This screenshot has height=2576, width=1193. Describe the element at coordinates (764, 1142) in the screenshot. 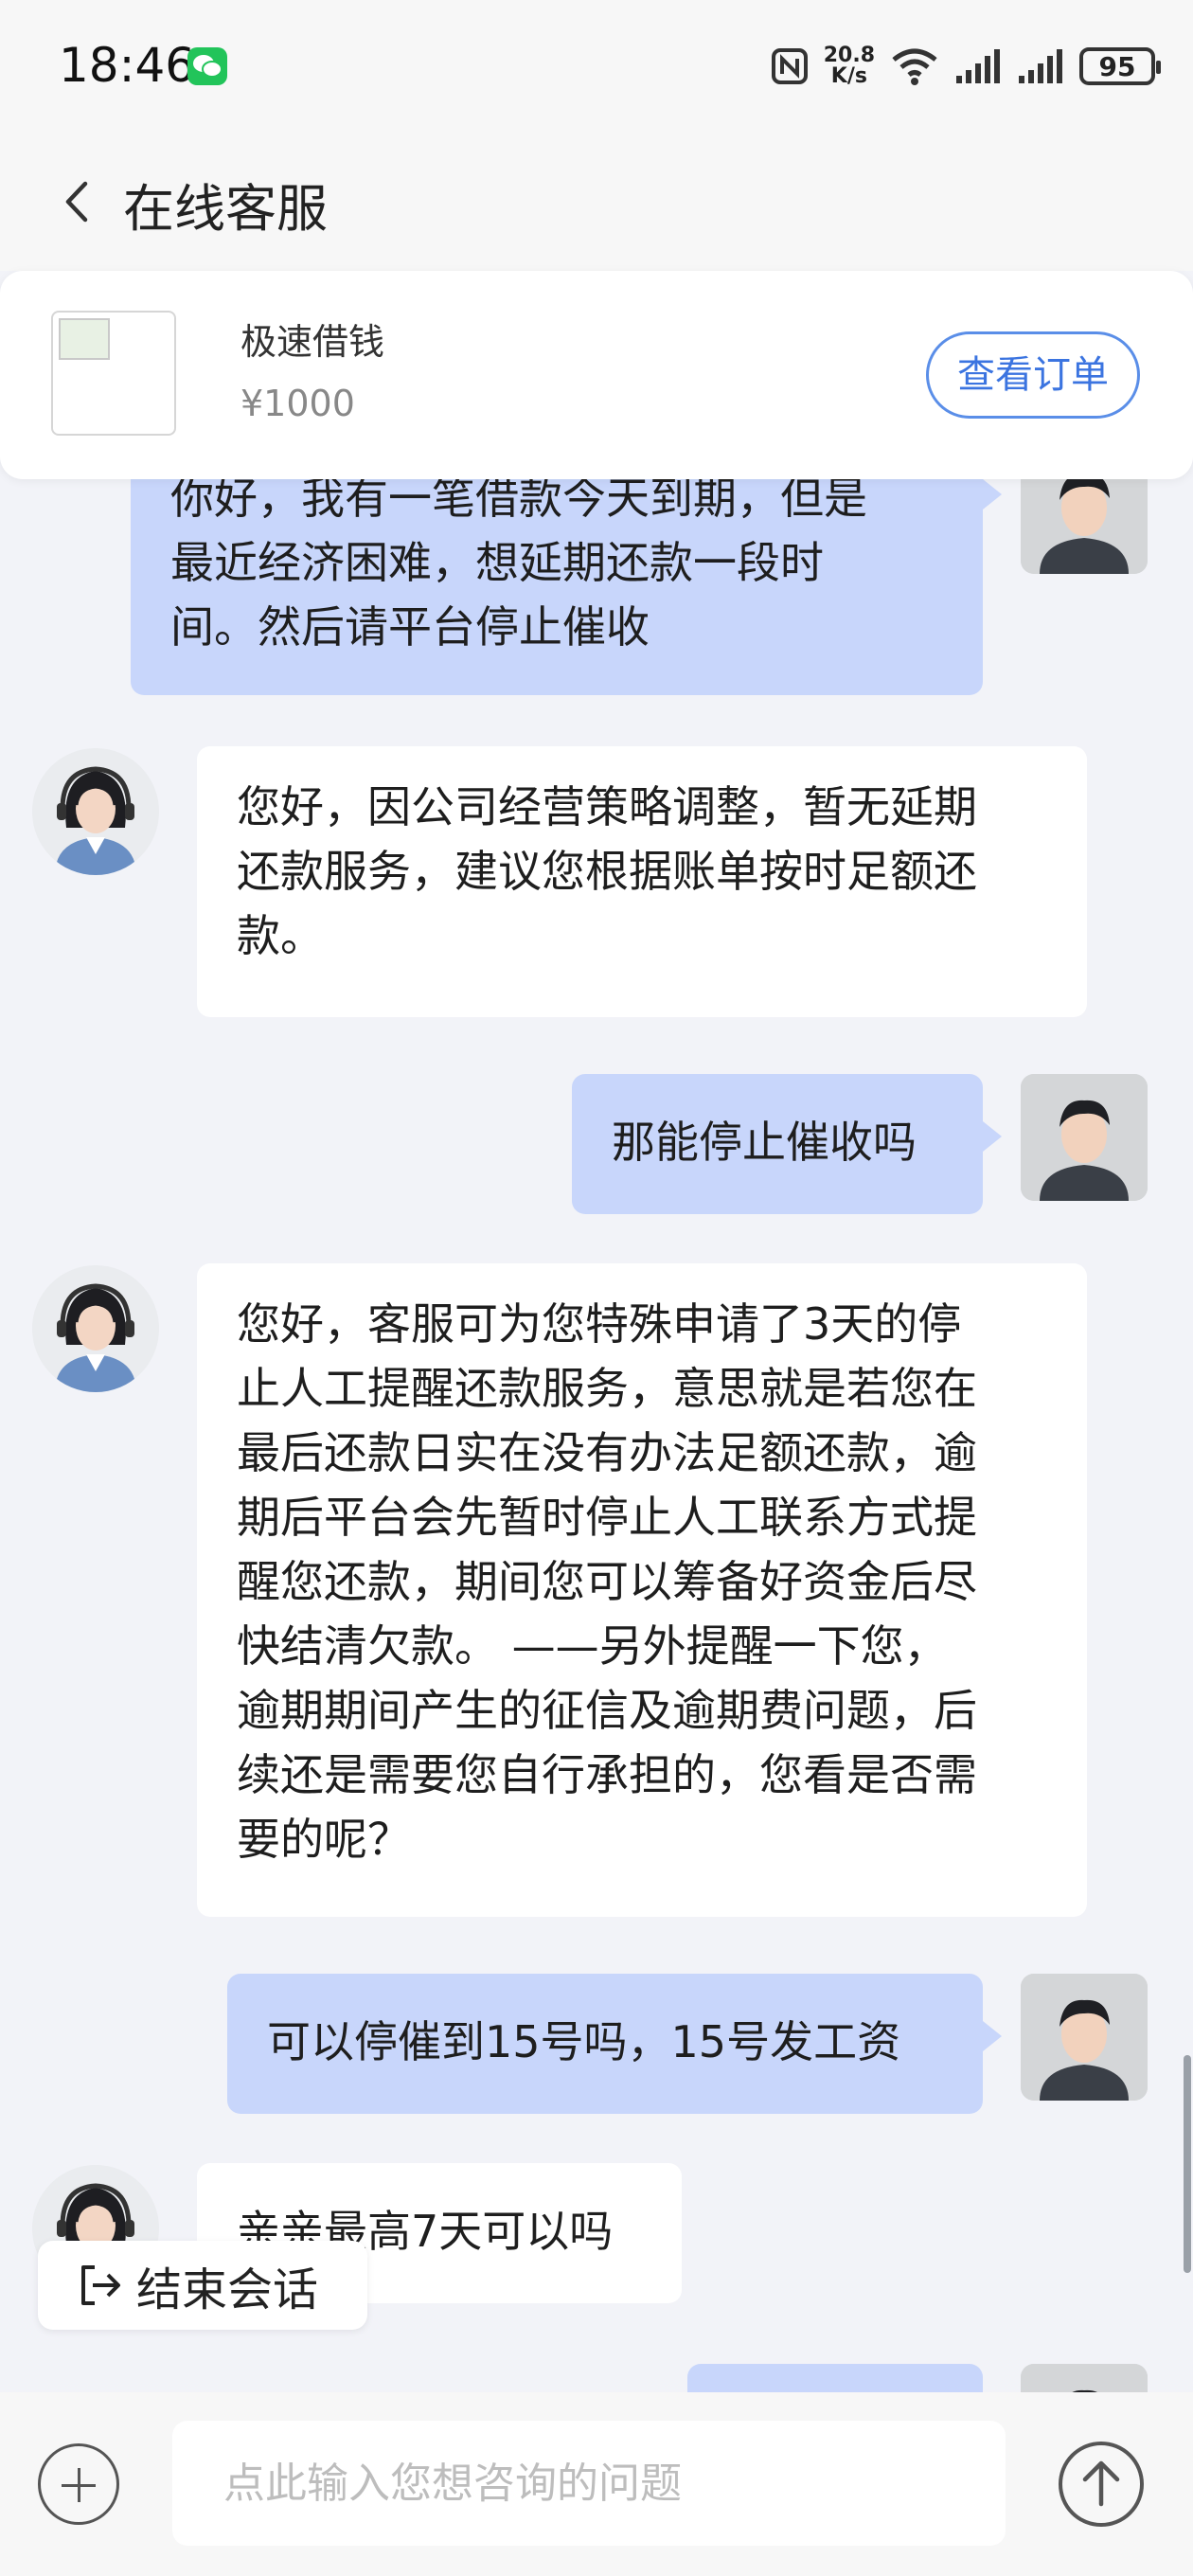

I see `message-line: 那能停止催收吗` at that location.